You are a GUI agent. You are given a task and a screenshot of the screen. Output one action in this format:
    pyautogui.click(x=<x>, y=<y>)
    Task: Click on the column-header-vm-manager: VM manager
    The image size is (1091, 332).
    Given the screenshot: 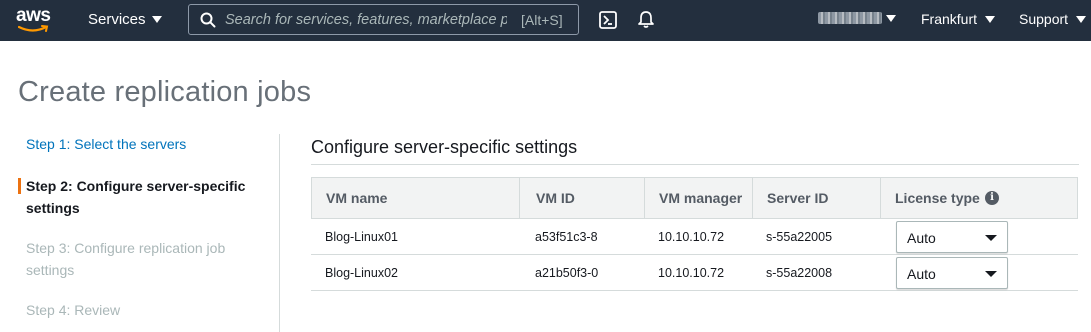 What is the action you would take?
    pyautogui.click(x=700, y=198)
    